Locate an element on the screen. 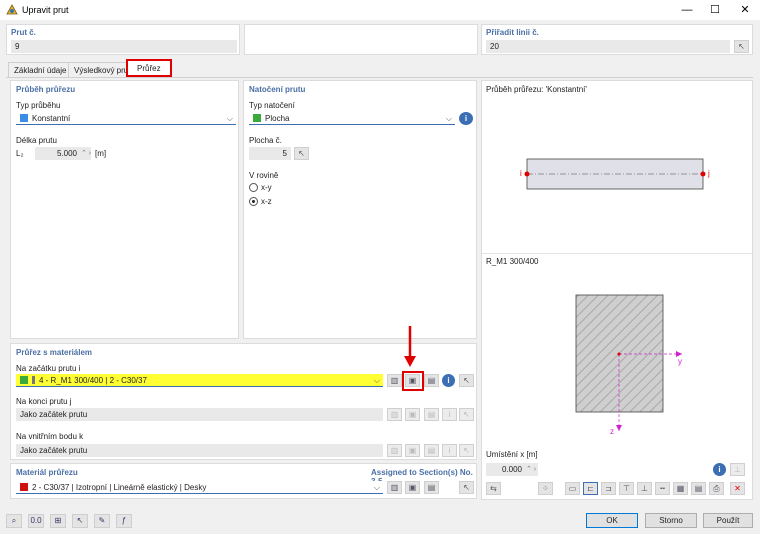 The height and width of the screenshot is (534, 760). member-no-field: 9 is located at coordinates (124, 46).